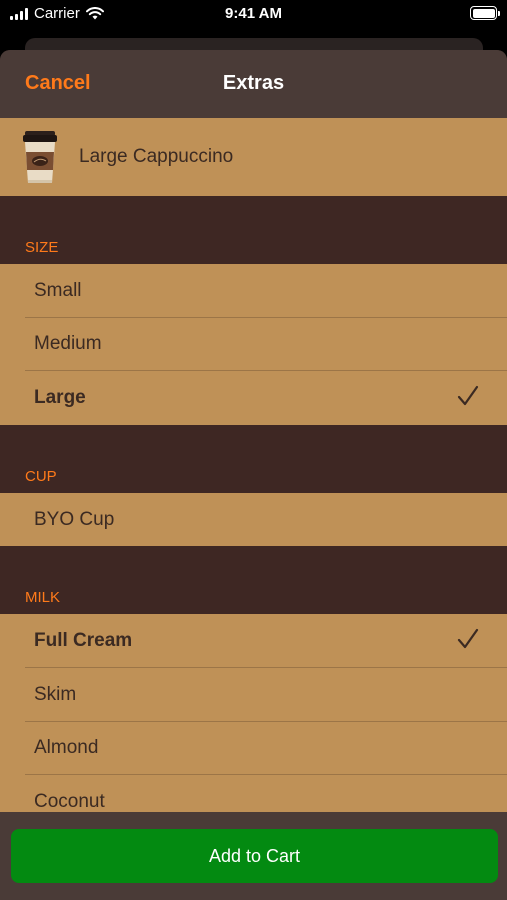  Describe the element at coordinates (253, 599) in the screenshot. I see `section-header-milk: MILK` at that location.